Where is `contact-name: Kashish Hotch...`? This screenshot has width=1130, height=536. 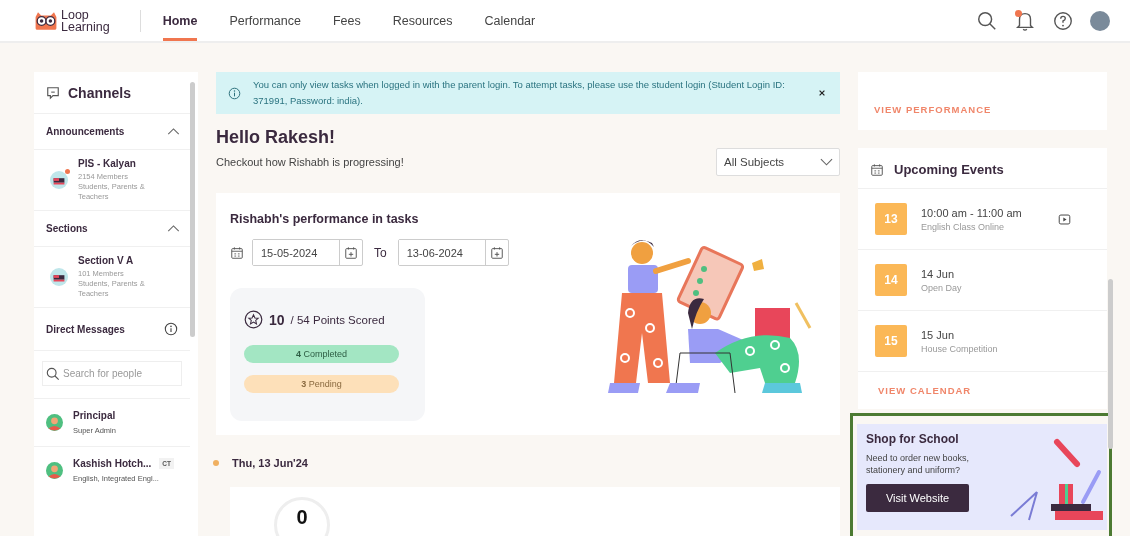 contact-name: Kashish Hotch... is located at coordinates (112, 463).